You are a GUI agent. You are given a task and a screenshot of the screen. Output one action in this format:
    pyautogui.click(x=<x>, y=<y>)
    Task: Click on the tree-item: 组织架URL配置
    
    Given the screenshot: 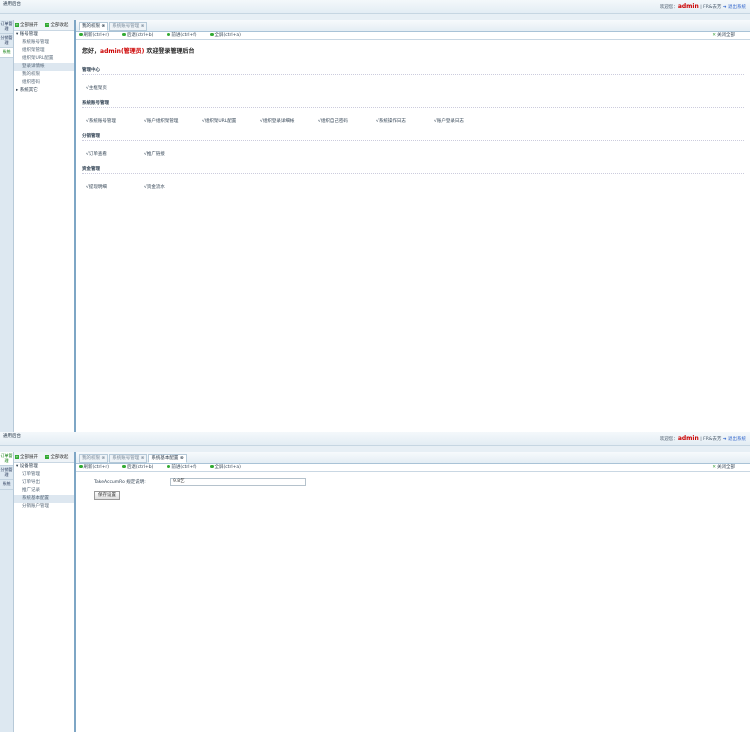 What is the action you would take?
    pyautogui.click(x=44, y=59)
    